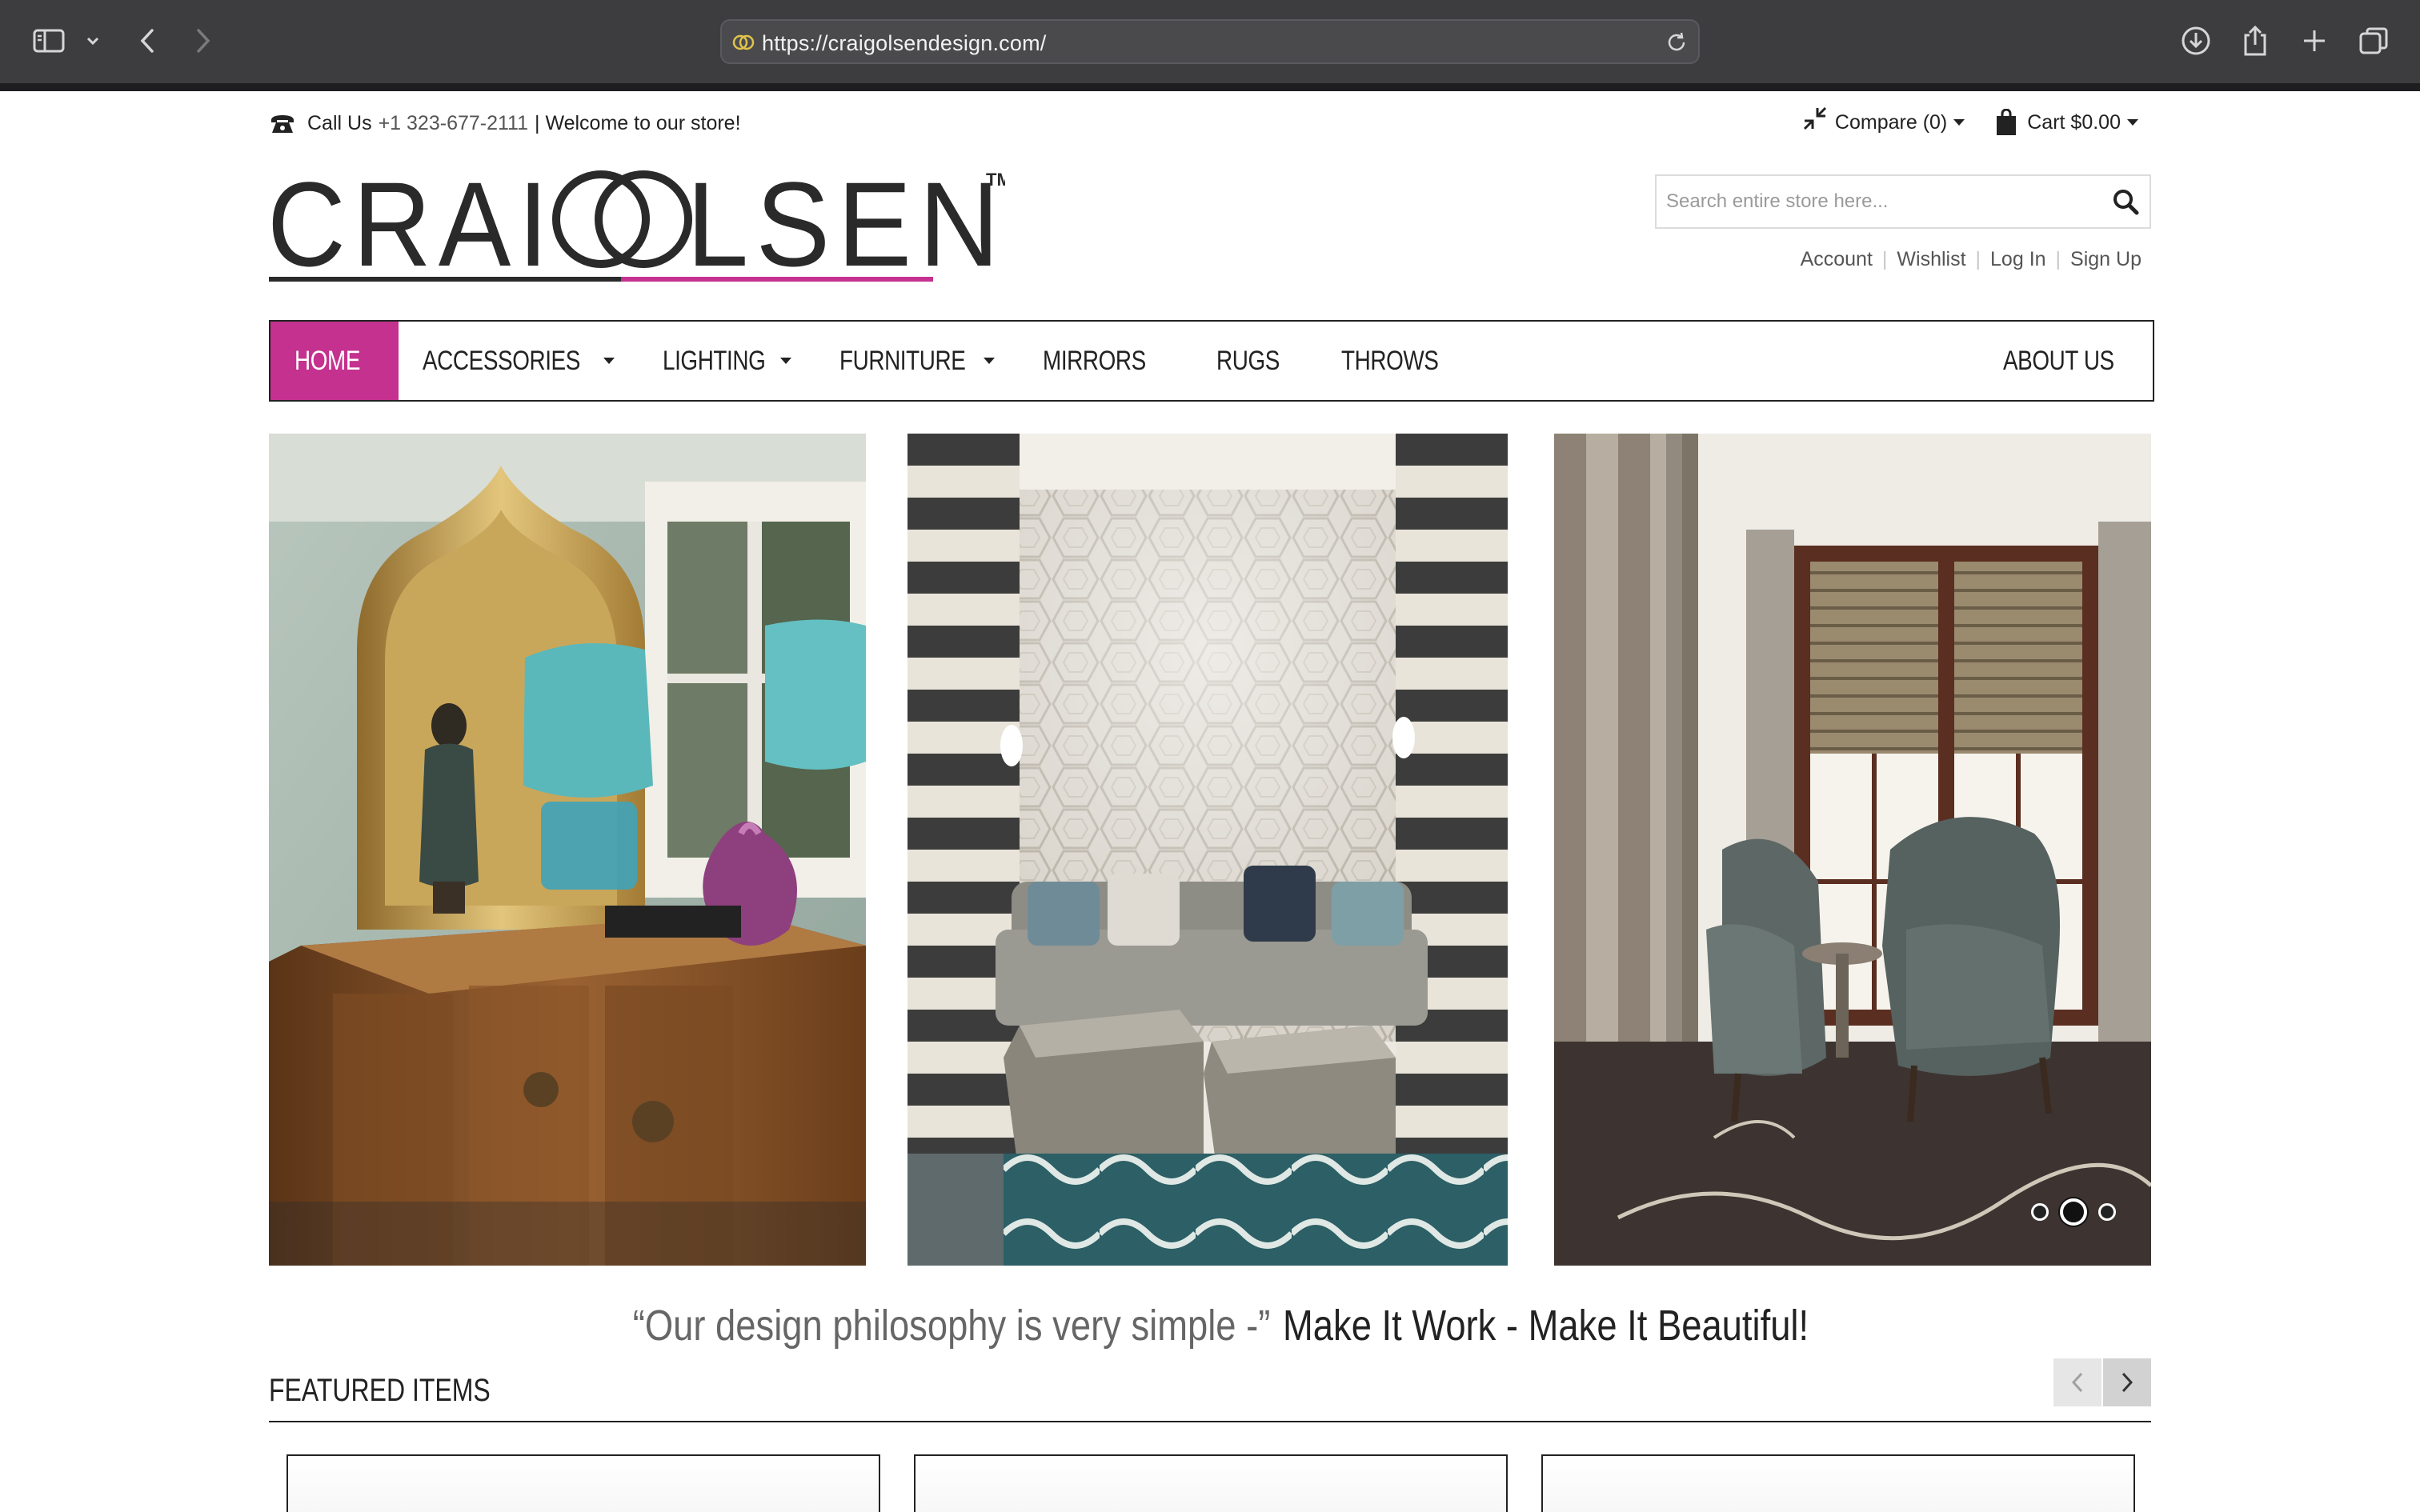 Image resolution: width=2420 pixels, height=1512 pixels. Describe the element at coordinates (2018, 259) in the screenshot. I see `login-link: Log In` at that location.